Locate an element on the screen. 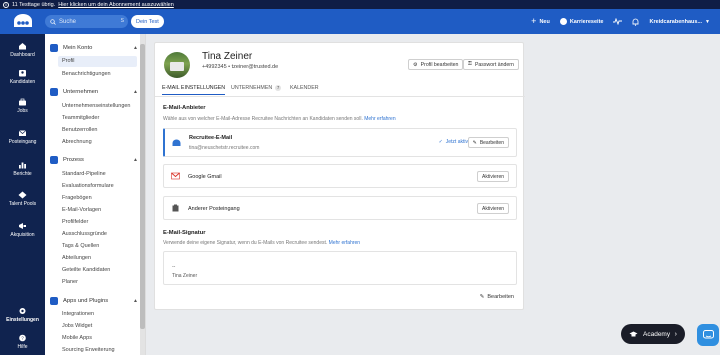 The width and height of the screenshot is (720, 355). help-icon: ? is located at coordinates (22, 338).